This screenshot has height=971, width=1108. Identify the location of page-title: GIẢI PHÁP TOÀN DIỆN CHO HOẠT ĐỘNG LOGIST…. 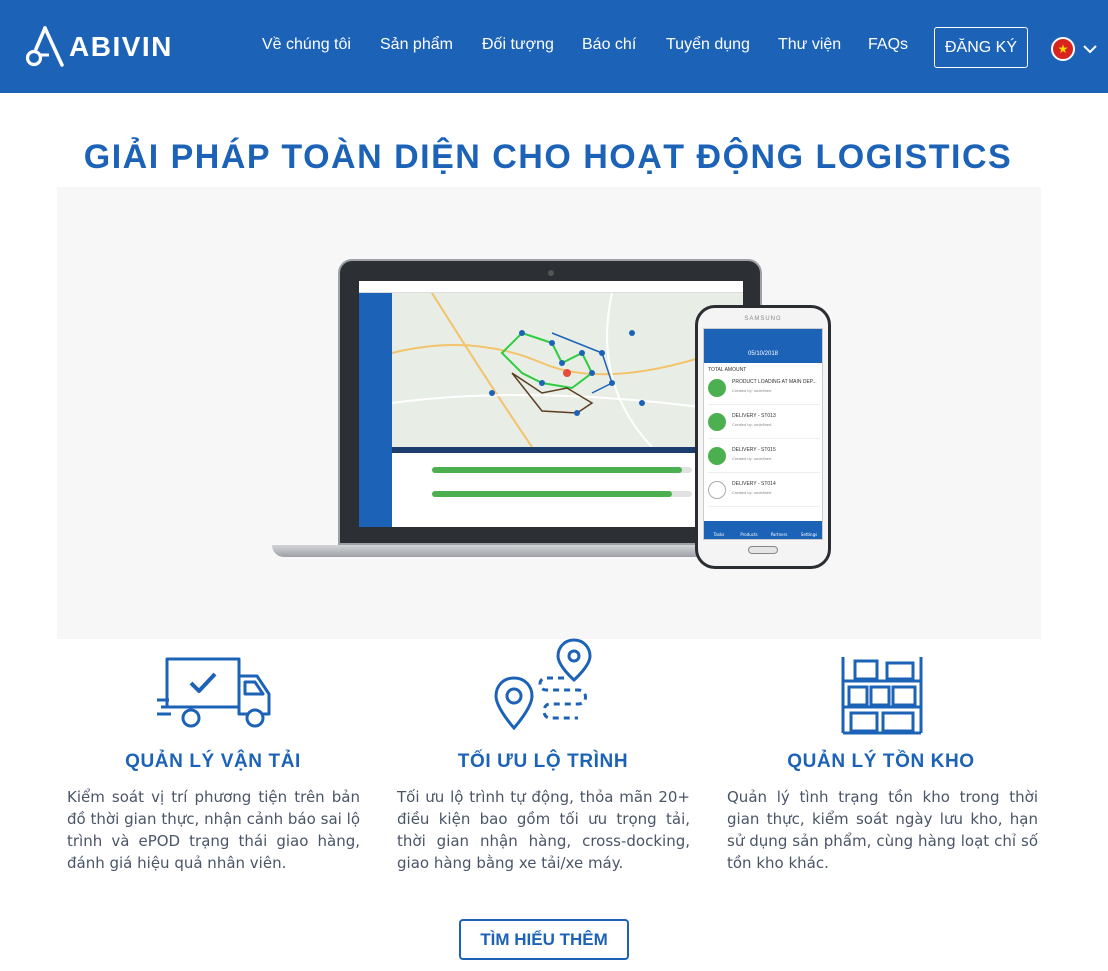
(548, 157).